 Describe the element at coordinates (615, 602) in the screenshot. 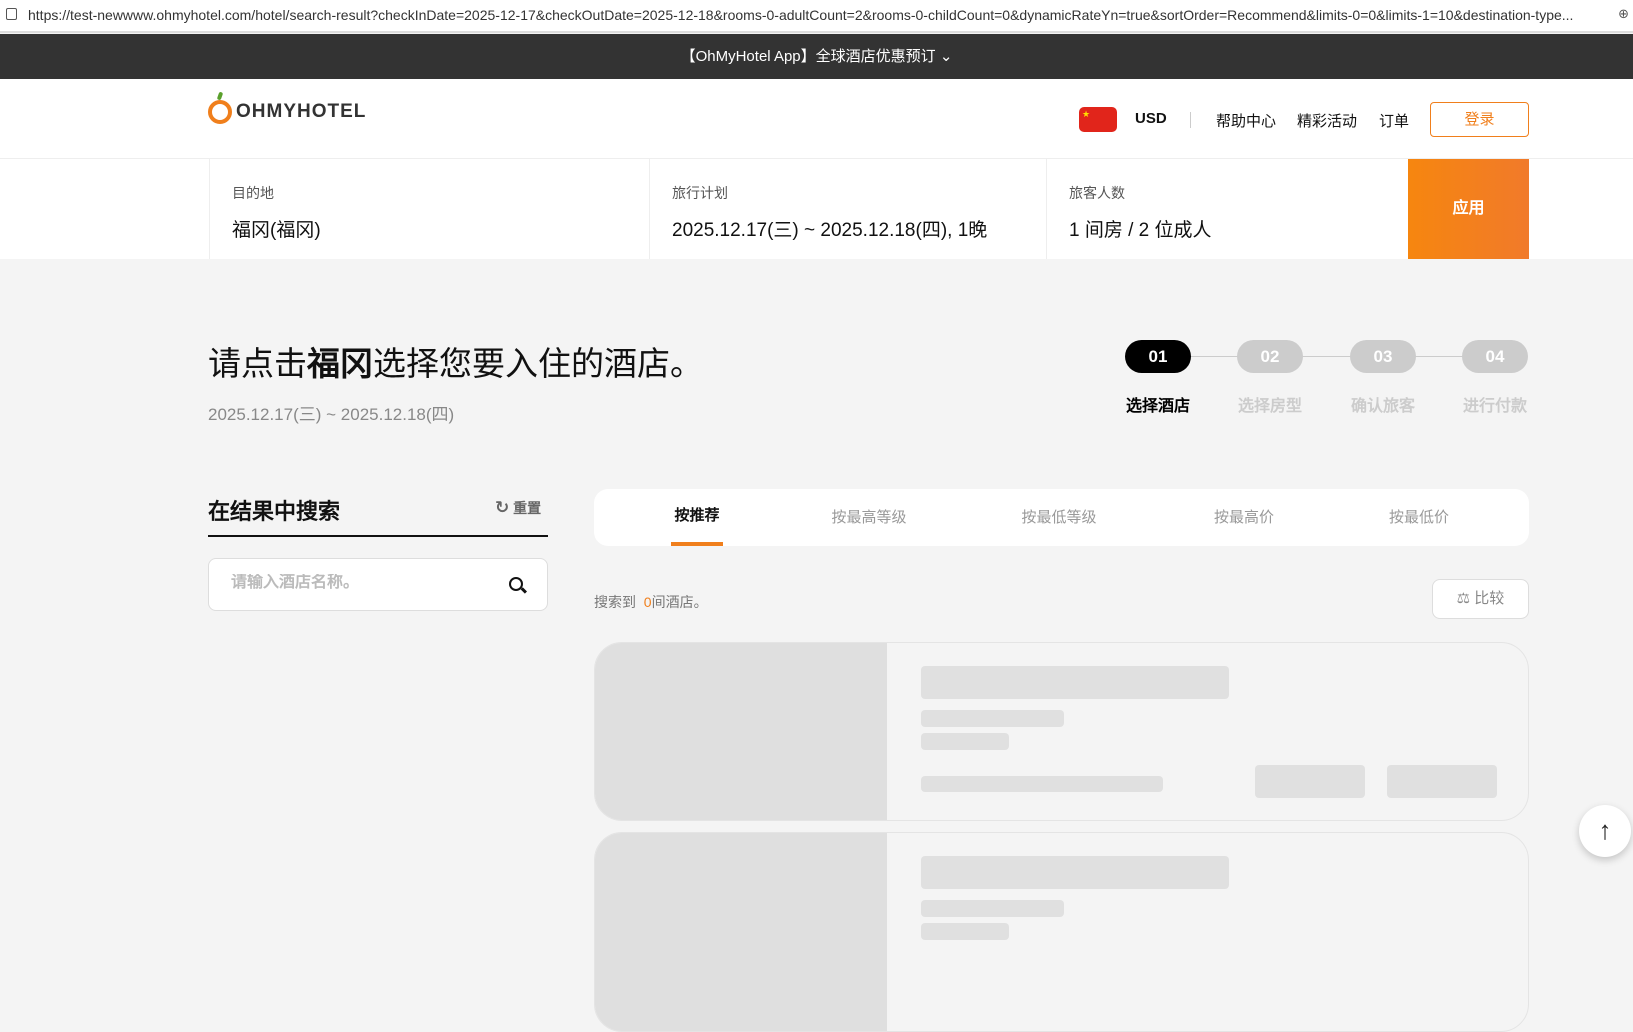

I see `count-prefix: 搜索到` at that location.